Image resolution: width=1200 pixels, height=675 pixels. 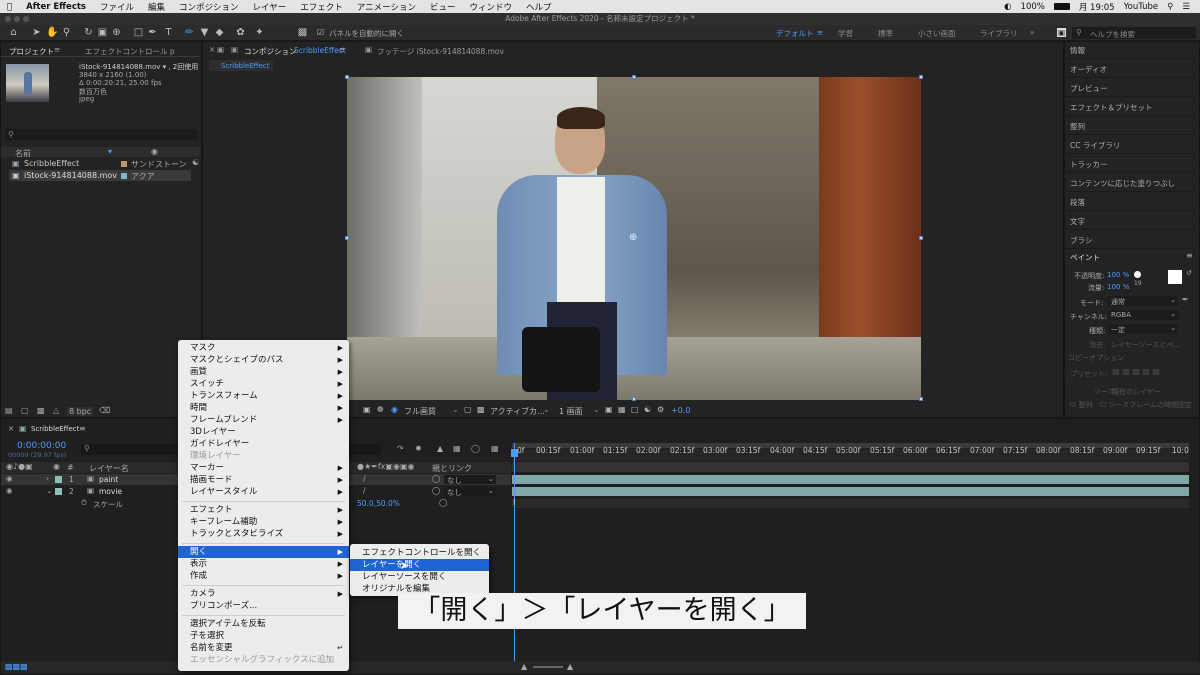 I want to click on snapshot-icon: ▣, so click(x=367, y=409).